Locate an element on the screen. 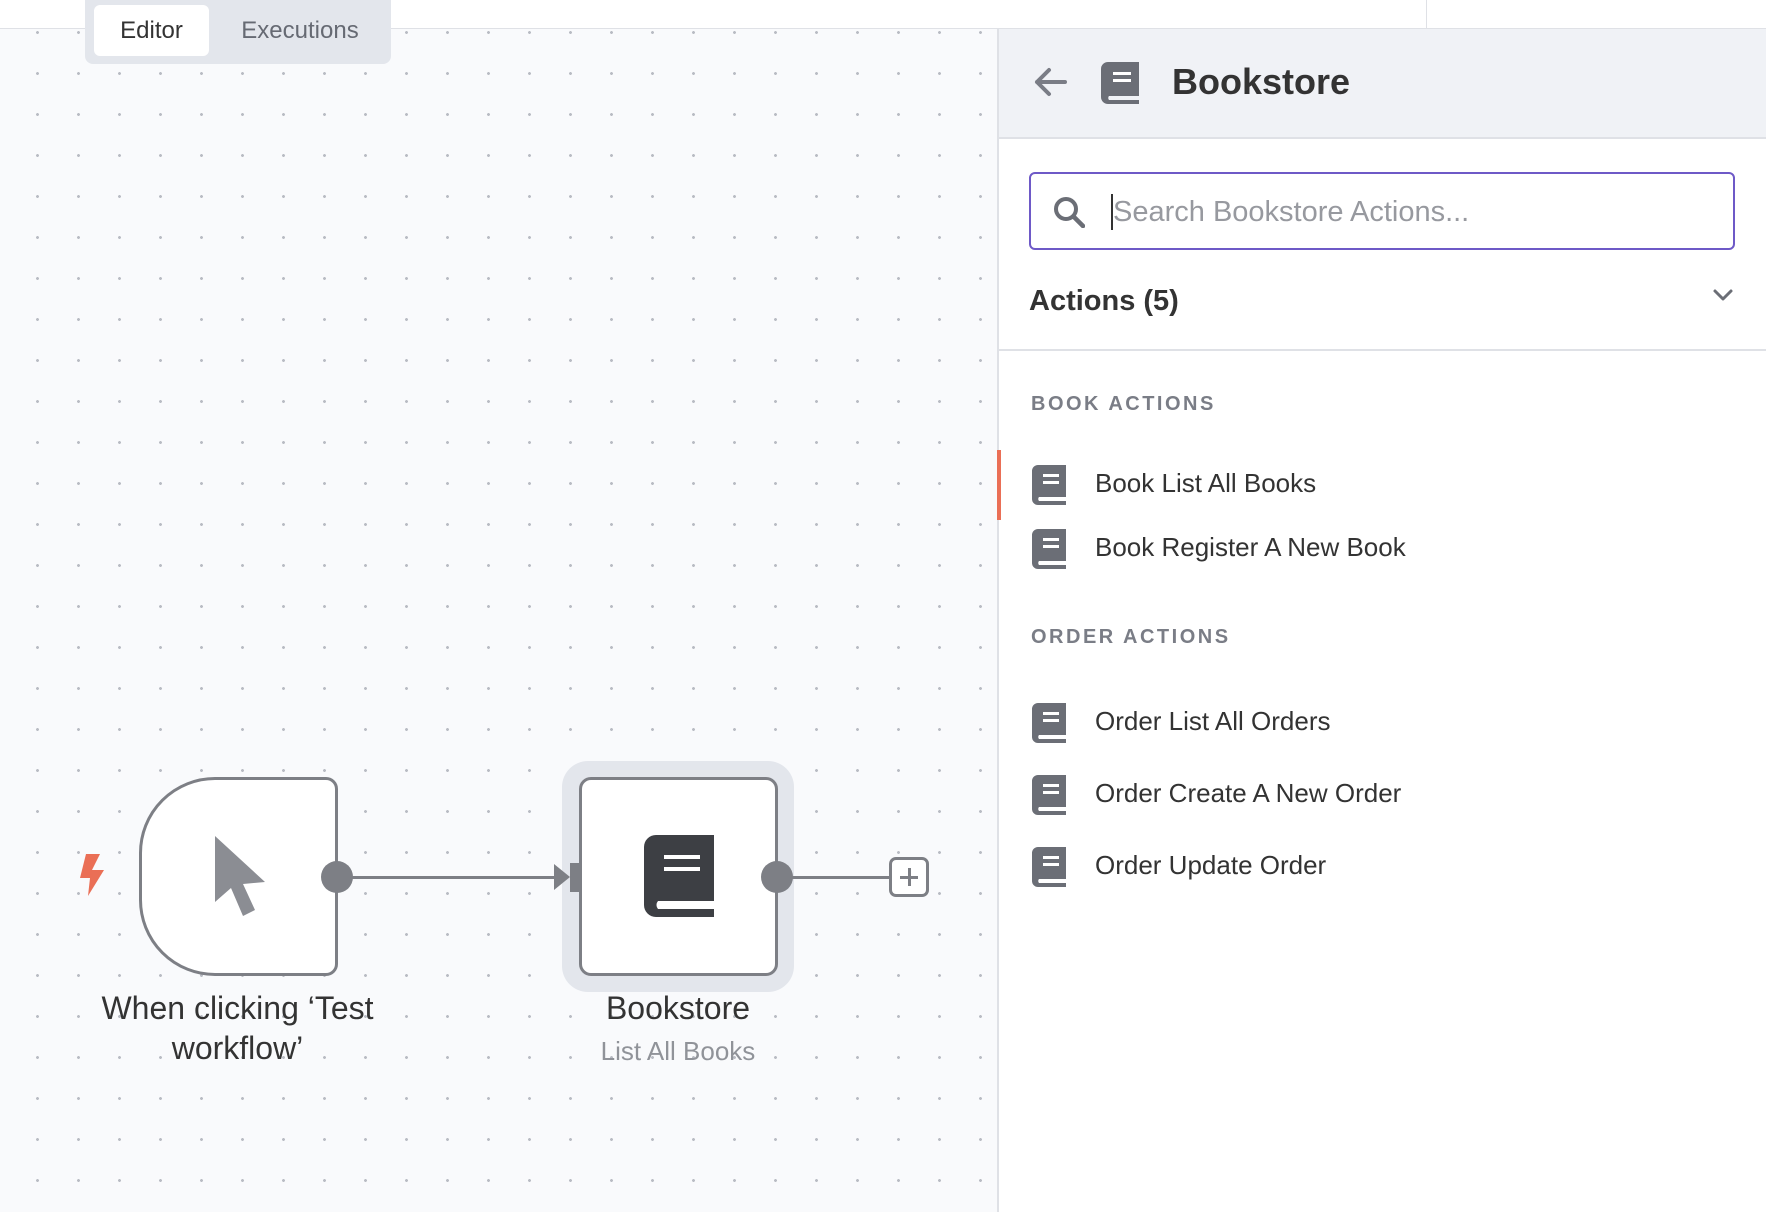 This screenshot has width=1766, height=1212. panel-header: Bookstore is located at coordinates (1382, 84).